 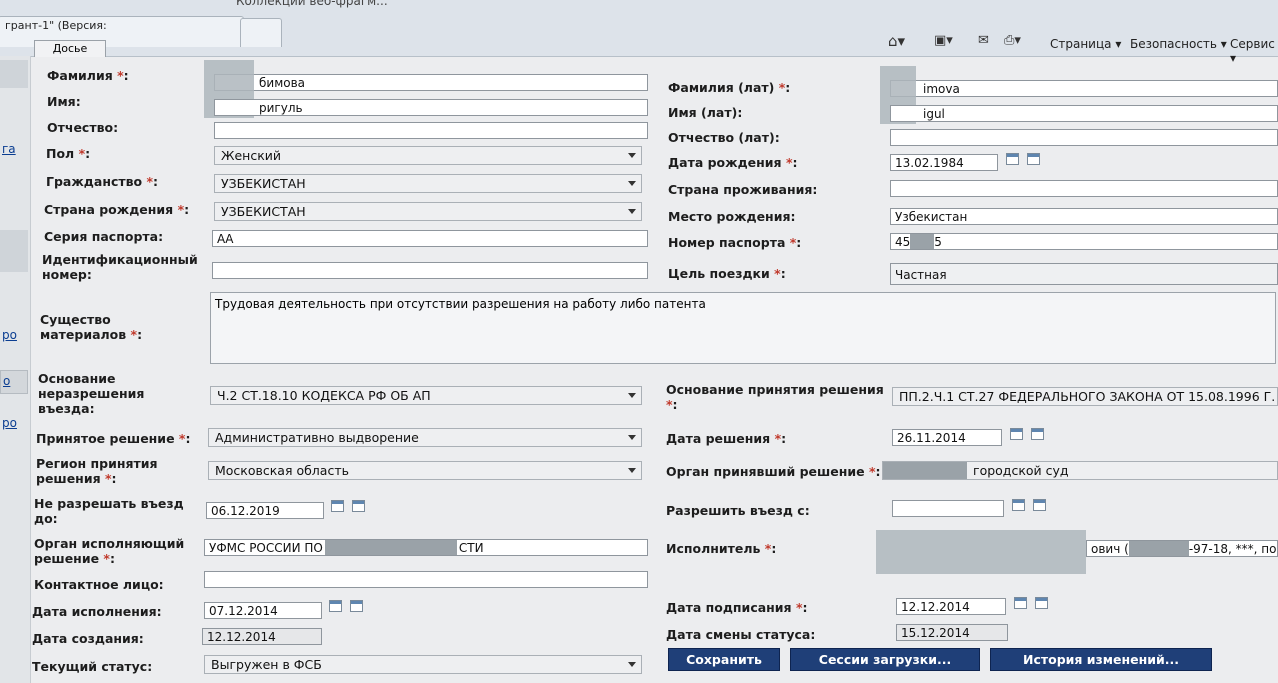 What do you see at coordinates (1080, 470) in the screenshot?
I see `deciding-body-select: городской суд` at bounding box center [1080, 470].